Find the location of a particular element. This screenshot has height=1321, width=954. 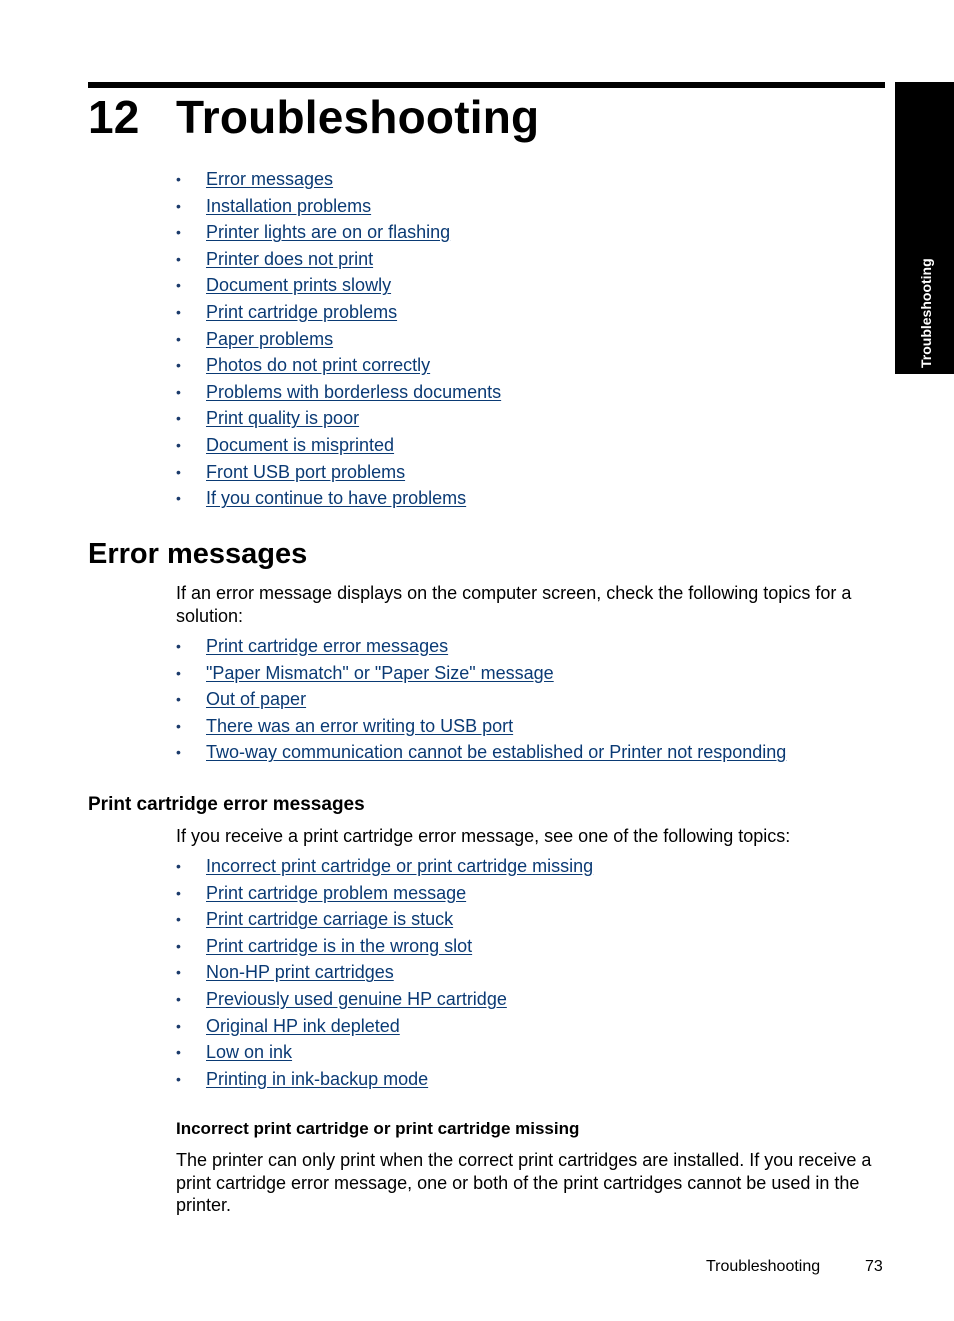

toc-link-misprinted: Document is misprinted is located at coordinates (300, 445).